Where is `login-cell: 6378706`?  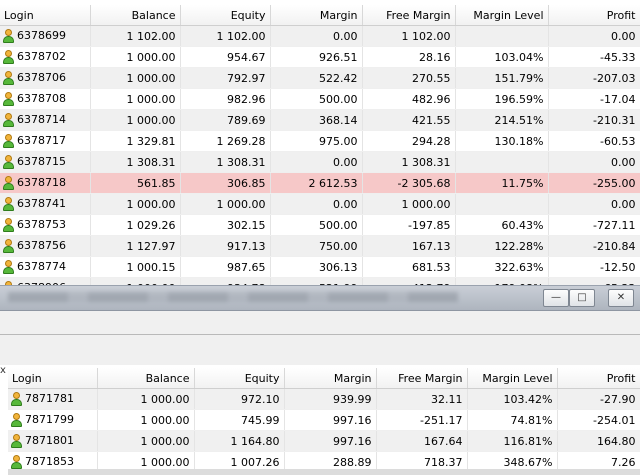 login-cell: 6378706 is located at coordinates (45, 78).